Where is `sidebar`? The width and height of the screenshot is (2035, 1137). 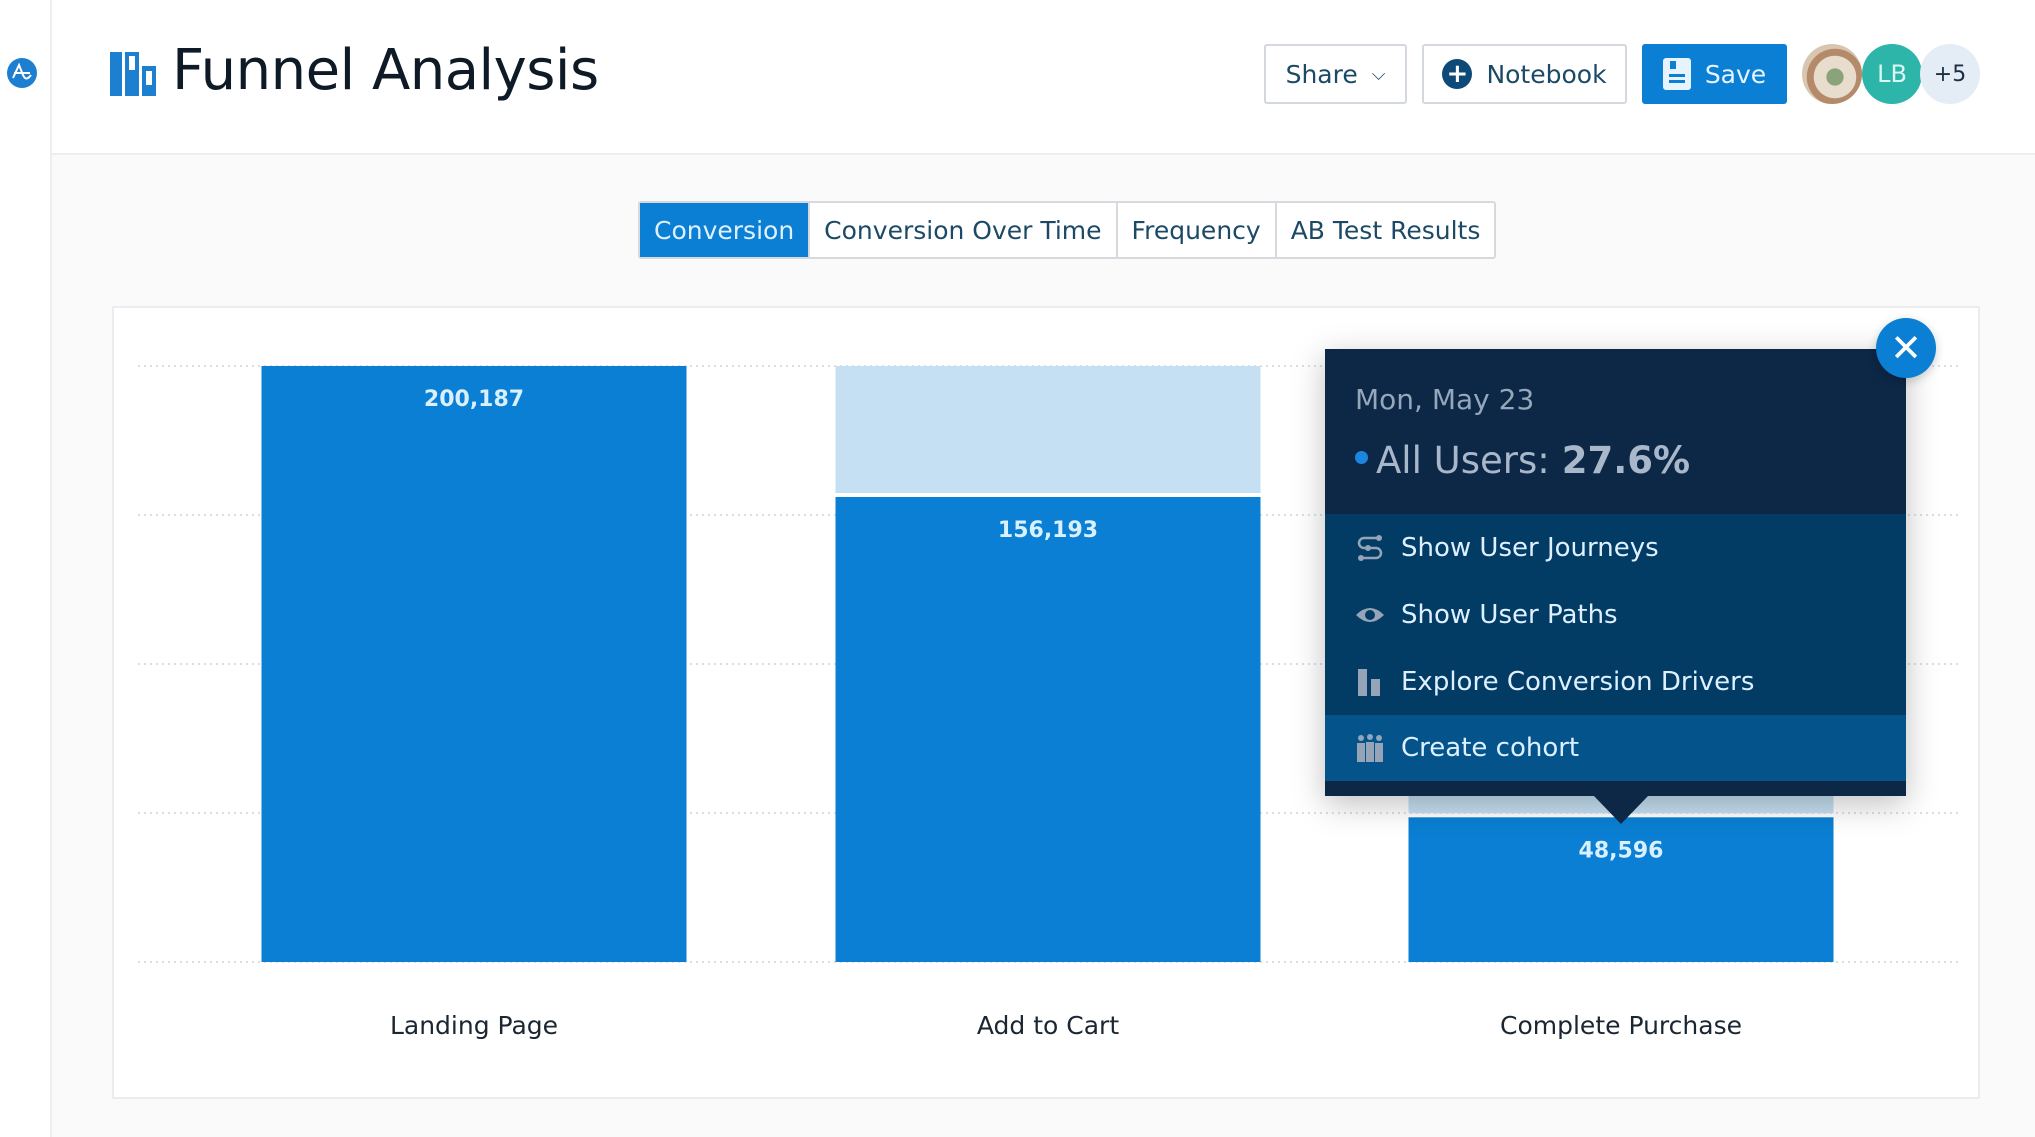 sidebar is located at coordinates (26, 568).